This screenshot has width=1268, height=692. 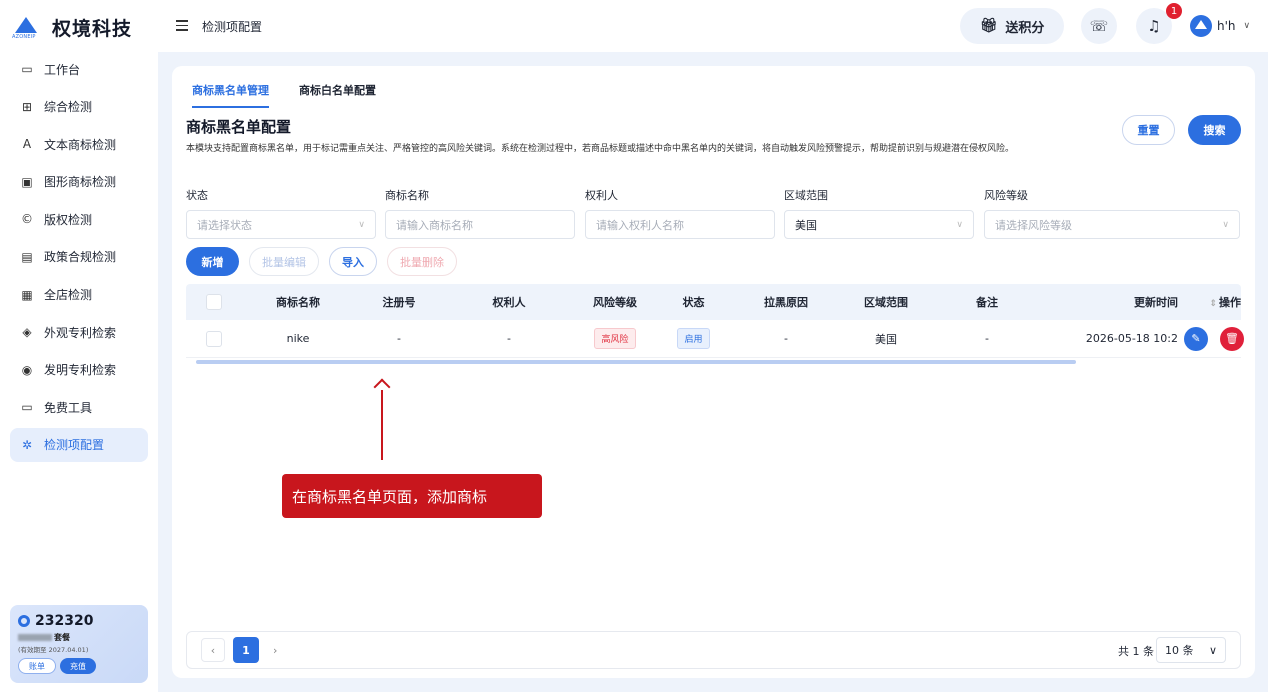 I want to click on sidebar-item-free-tools: ▭ 免费工具, so click(x=79, y=407).